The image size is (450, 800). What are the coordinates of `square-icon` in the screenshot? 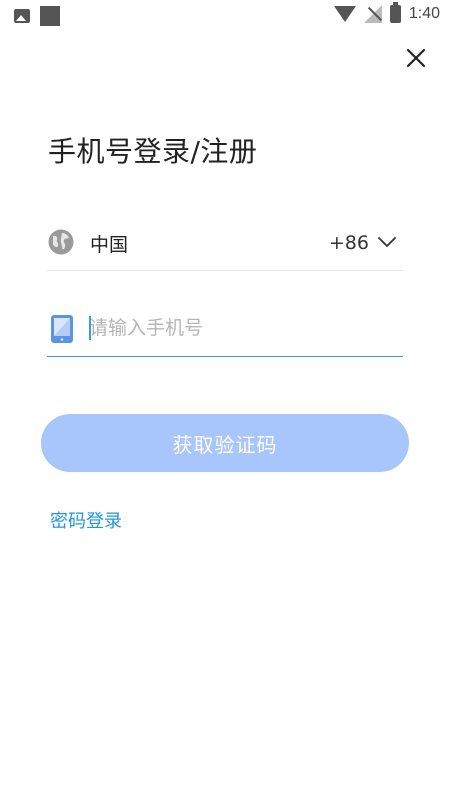 It's located at (50, 16).